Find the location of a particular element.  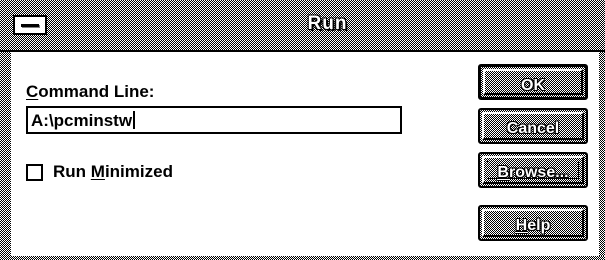

help-button: Help is located at coordinates (533, 223).